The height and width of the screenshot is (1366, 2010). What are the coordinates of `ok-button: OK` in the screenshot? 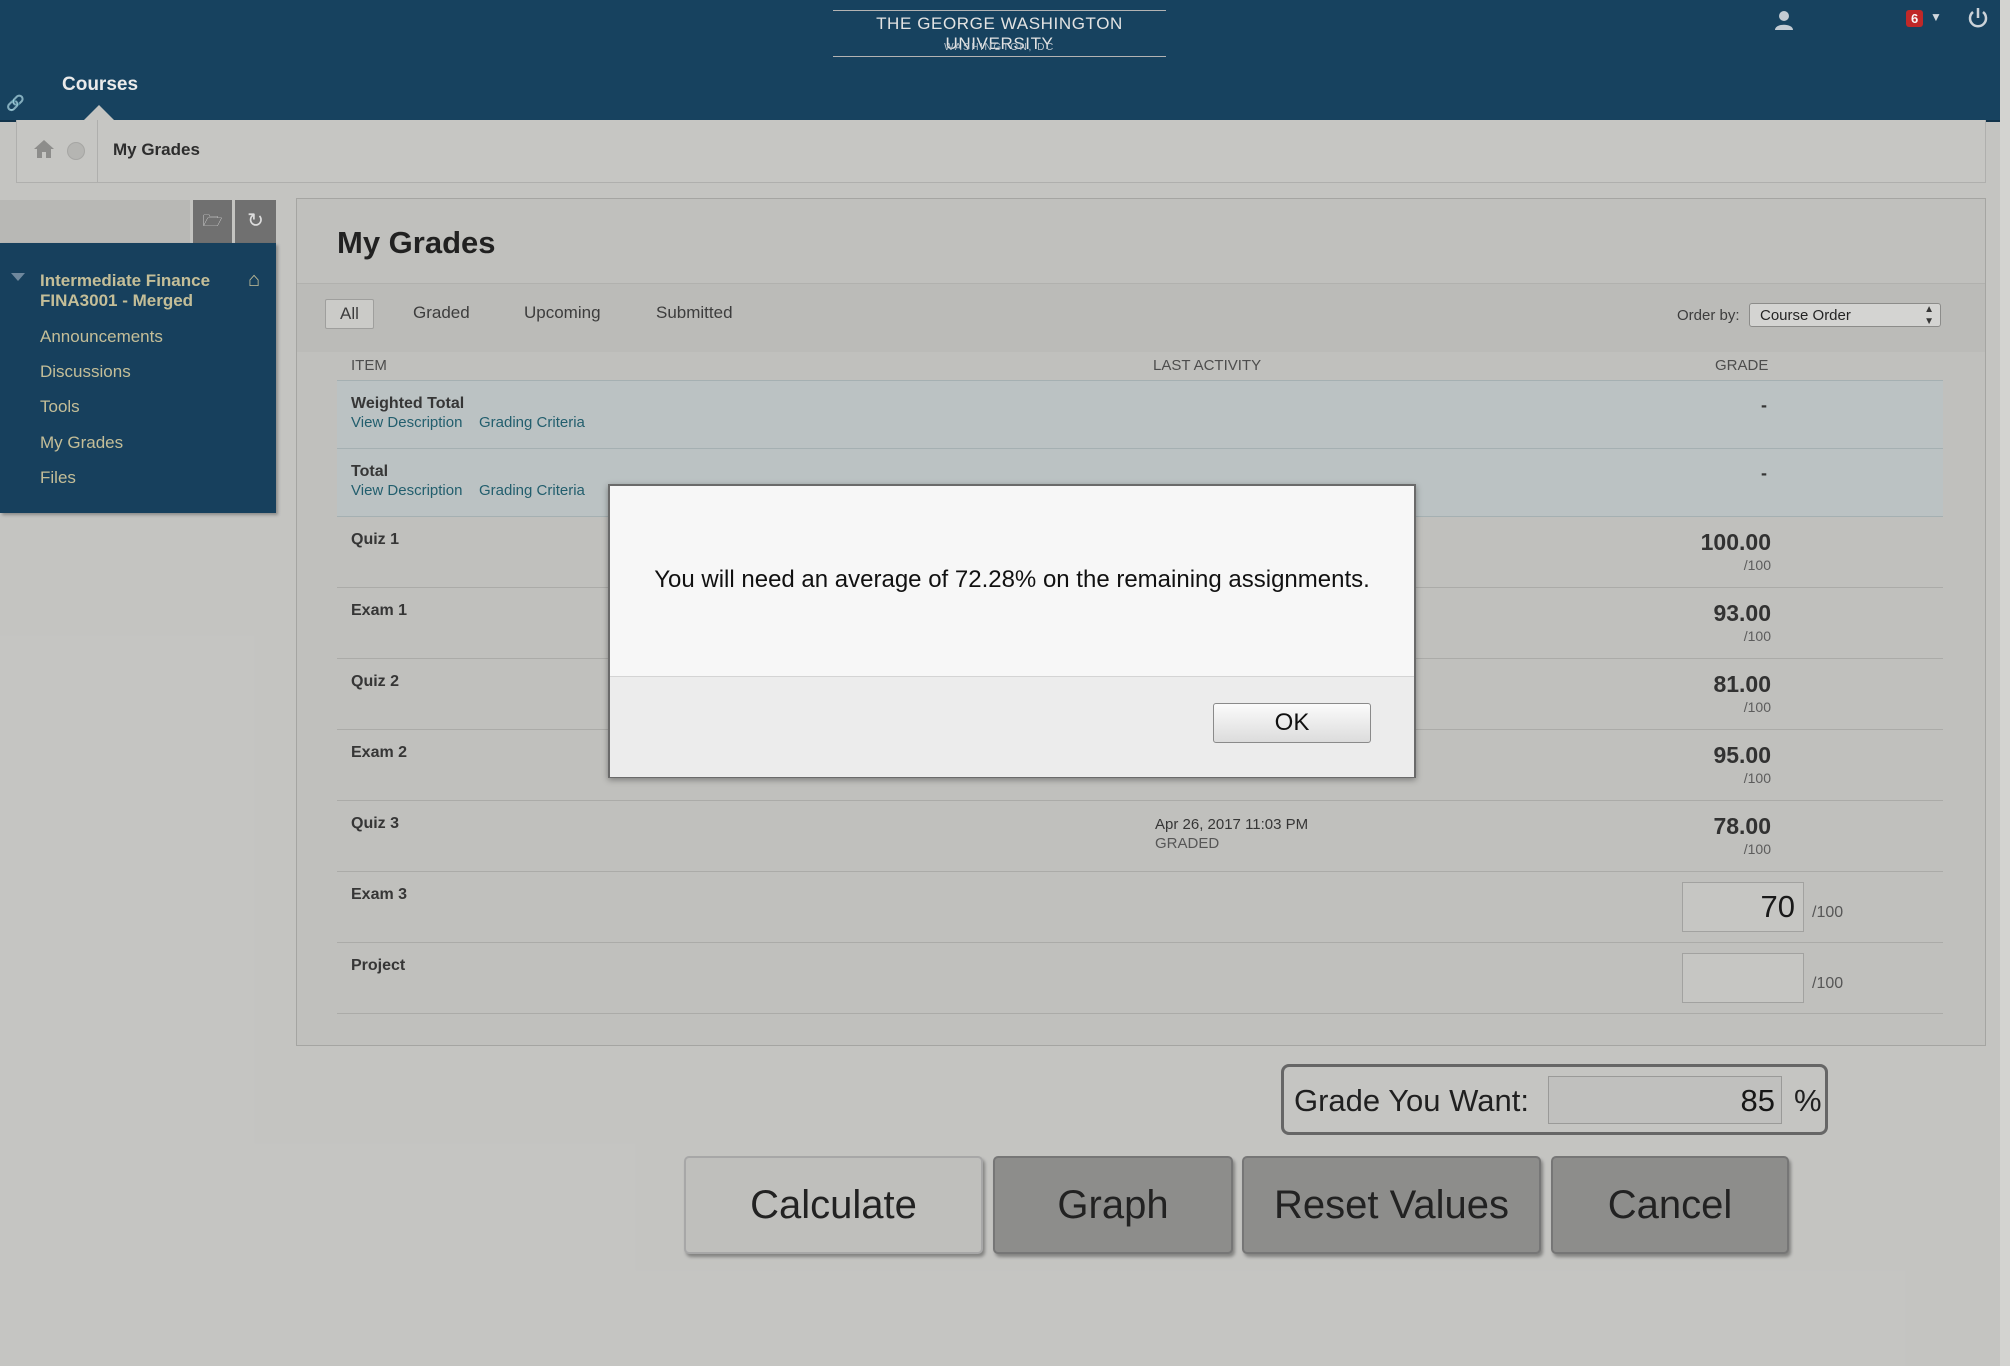 It's located at (1292, 723).